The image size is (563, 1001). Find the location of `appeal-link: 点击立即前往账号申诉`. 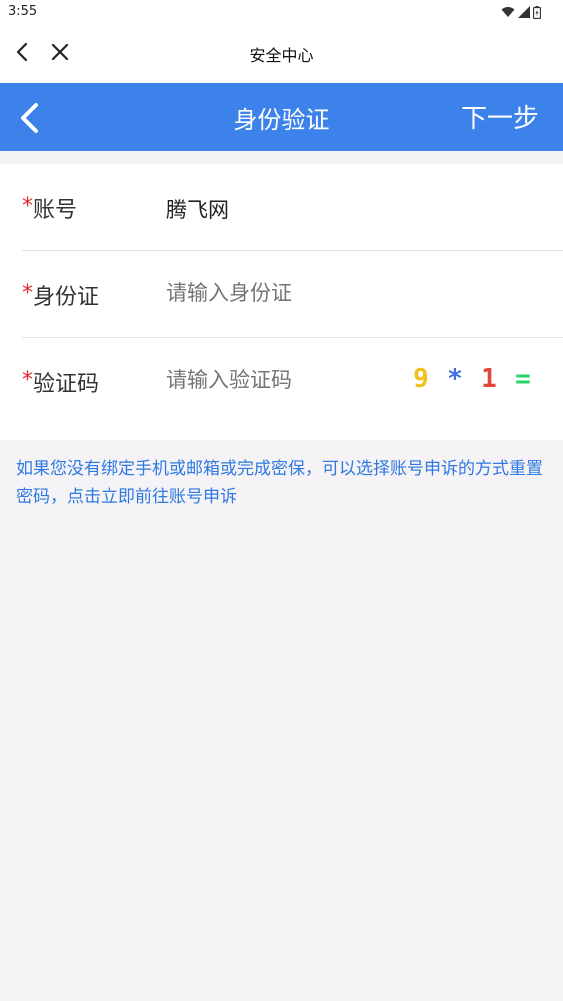

appeal-link: 点击立即前往账号申诉 is located at coordinates (152, 497).